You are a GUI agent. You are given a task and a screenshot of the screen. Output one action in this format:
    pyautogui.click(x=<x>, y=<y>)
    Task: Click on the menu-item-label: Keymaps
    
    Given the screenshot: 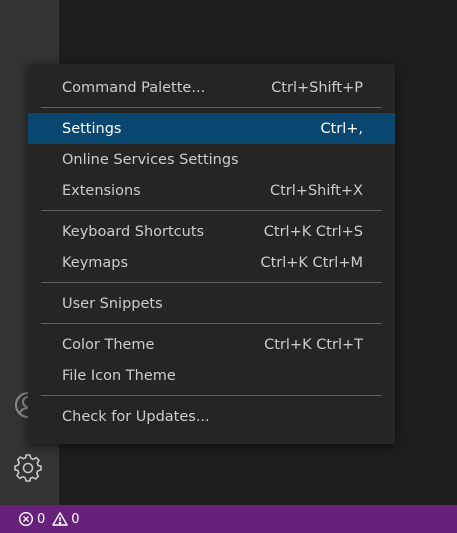 What is the action you would take?
    pyautogui.click(x=95, y=262)
    